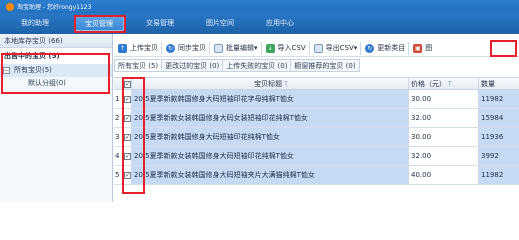 Image resolution: width=519 pixels, height=240 pixels. I want to click on title-bar: 淘宝助理 - 您好rongy1123, so click(259, 6).